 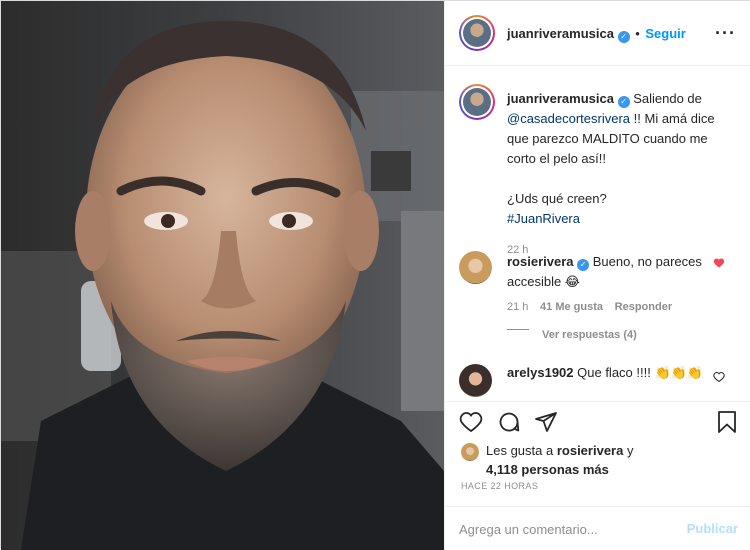 I want to click on comment-input, so click(x=569, y=529).